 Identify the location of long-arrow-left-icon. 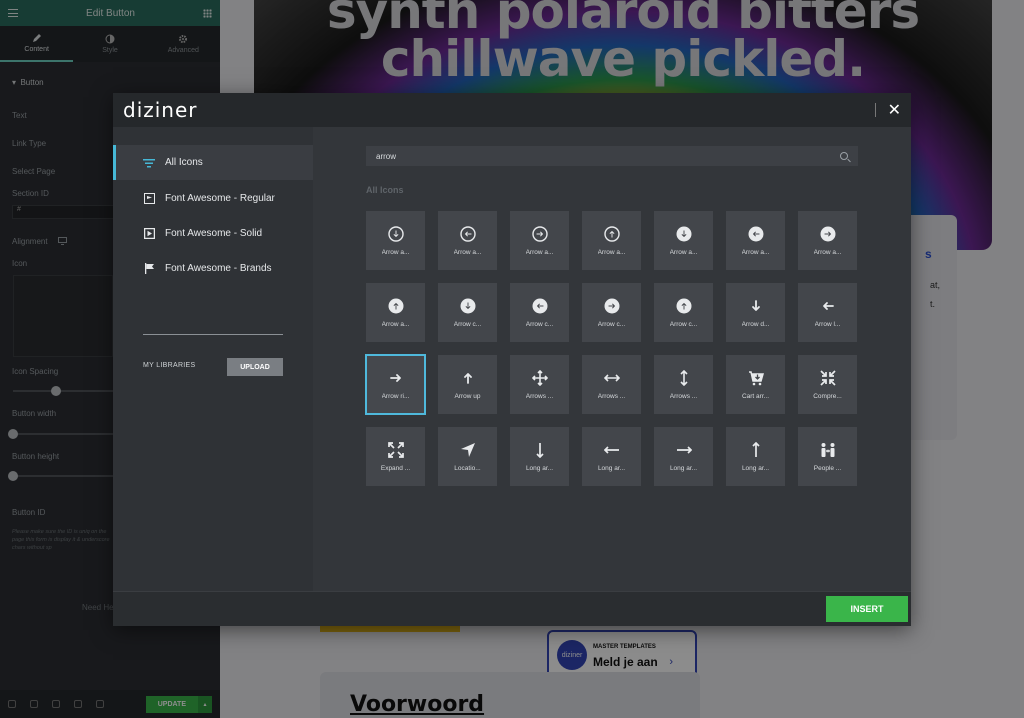
(611, 450).